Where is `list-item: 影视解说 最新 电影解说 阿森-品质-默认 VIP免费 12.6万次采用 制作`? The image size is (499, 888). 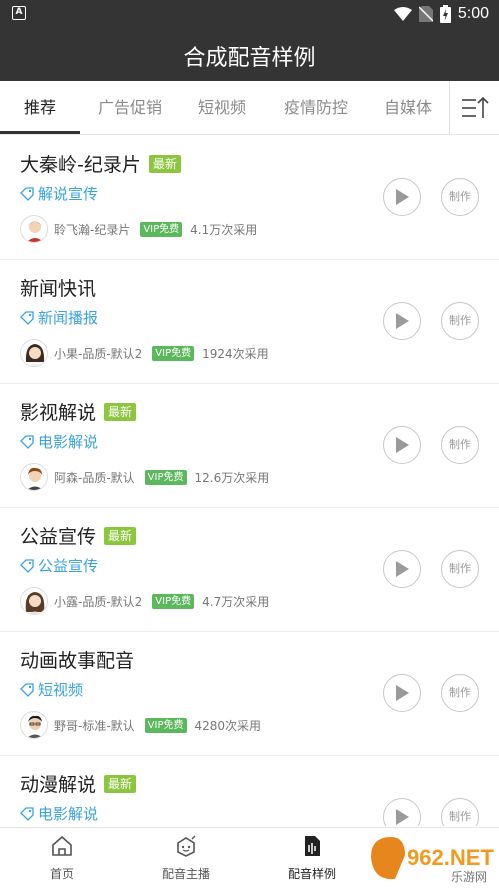 list-item: 影视解说 最新 电影解说 阿森-品质-默认 VIP免费 12.6万次采用 制作 is located at coordinates (249, 446).